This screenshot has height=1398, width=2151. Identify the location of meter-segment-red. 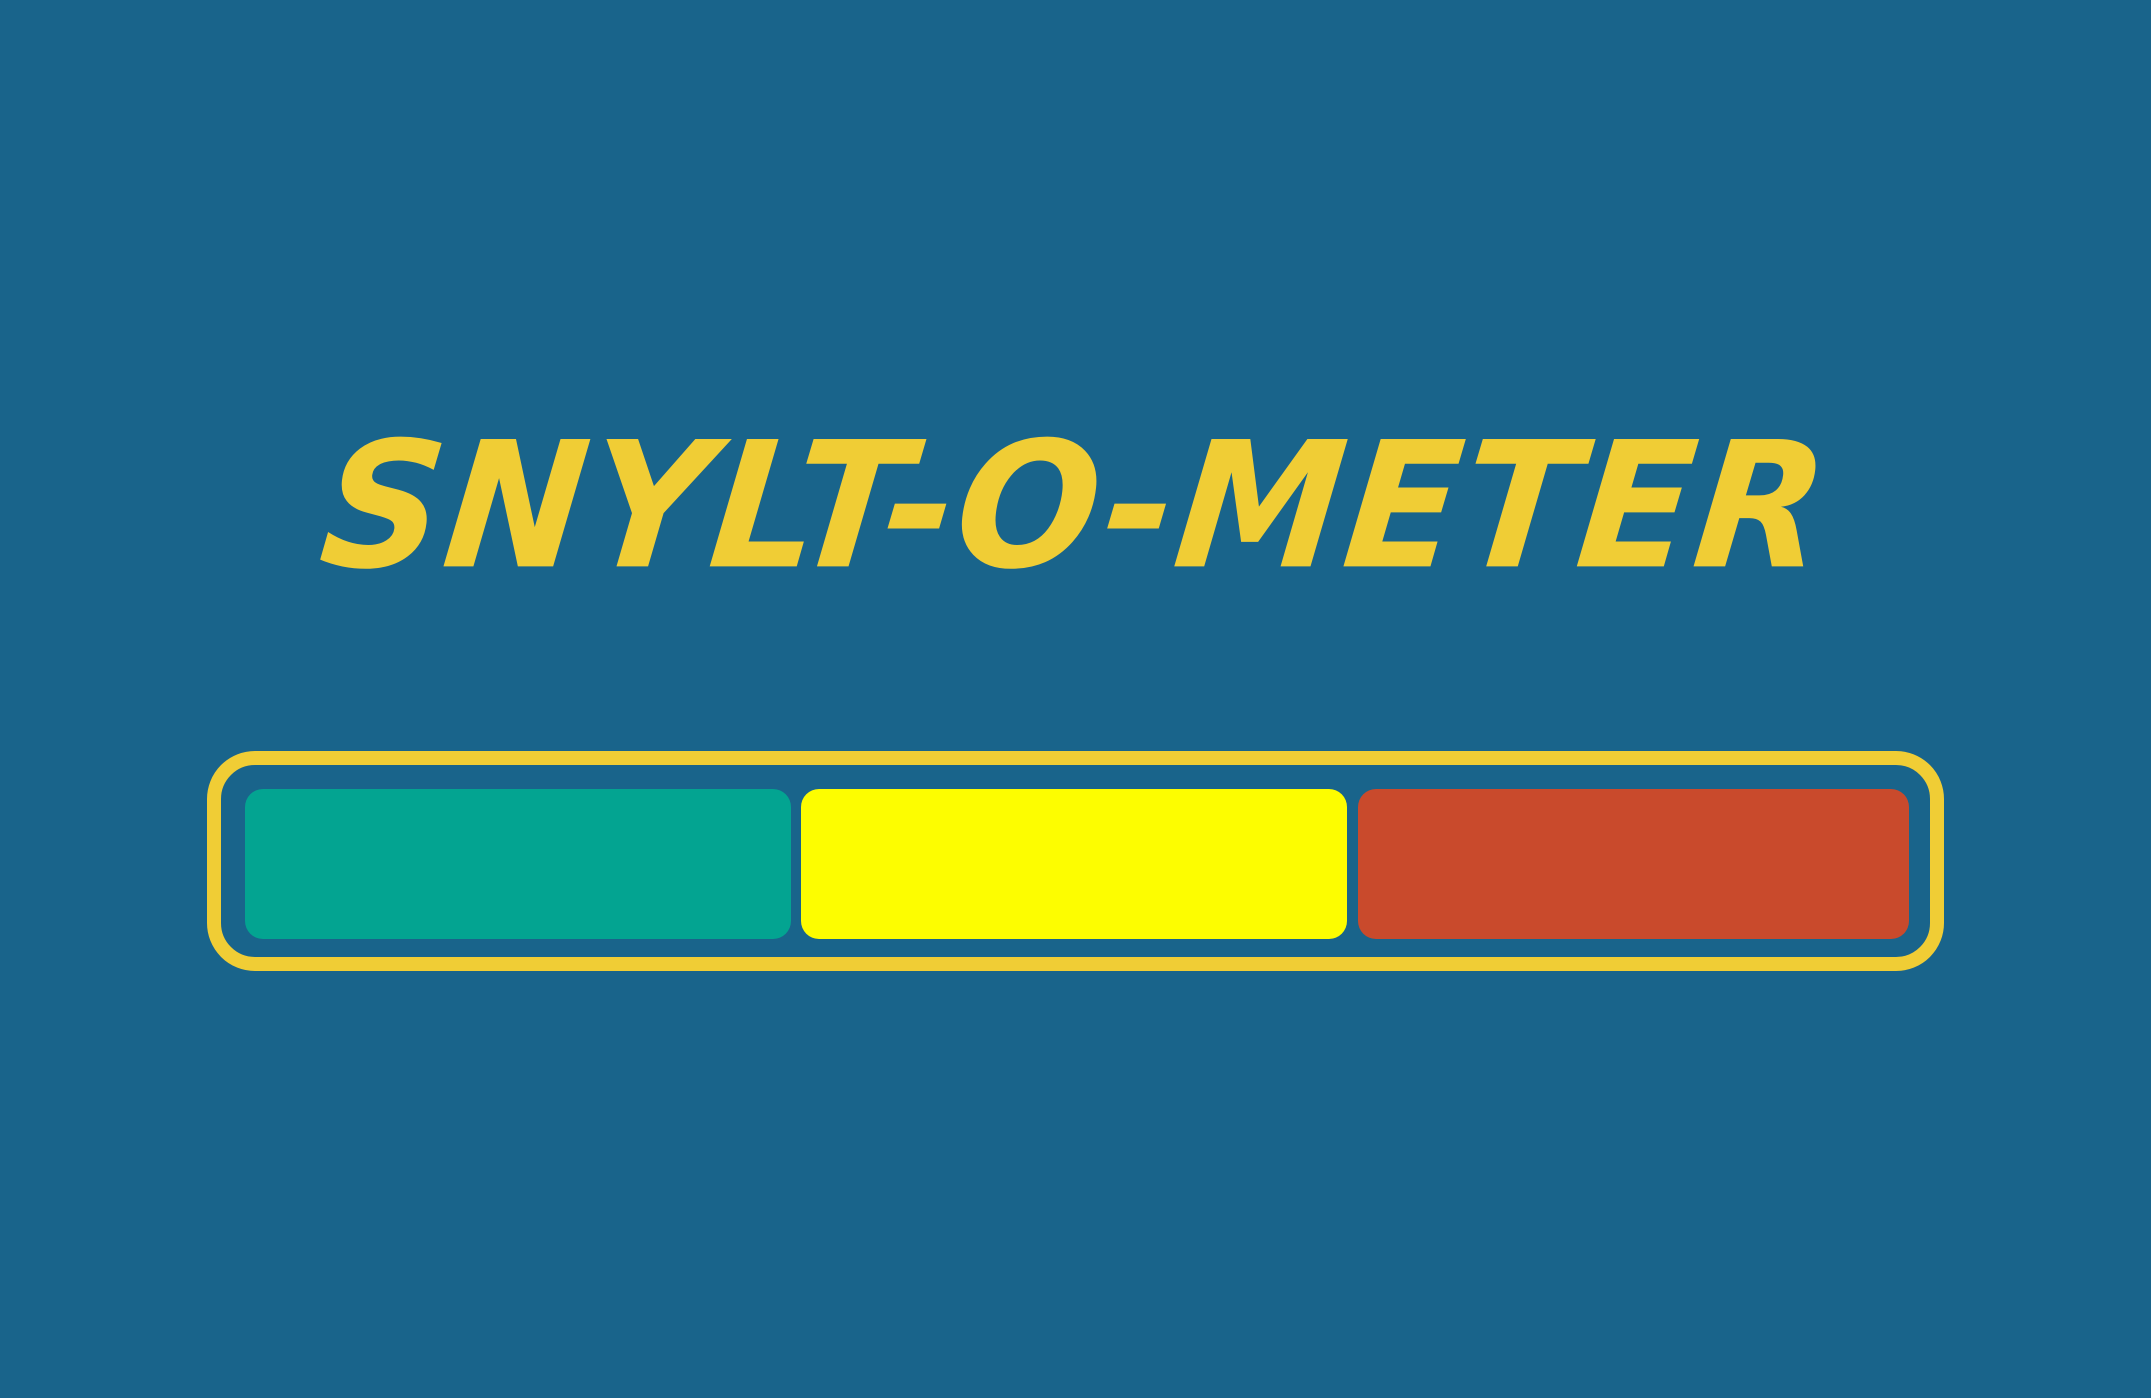
(1633, 864).